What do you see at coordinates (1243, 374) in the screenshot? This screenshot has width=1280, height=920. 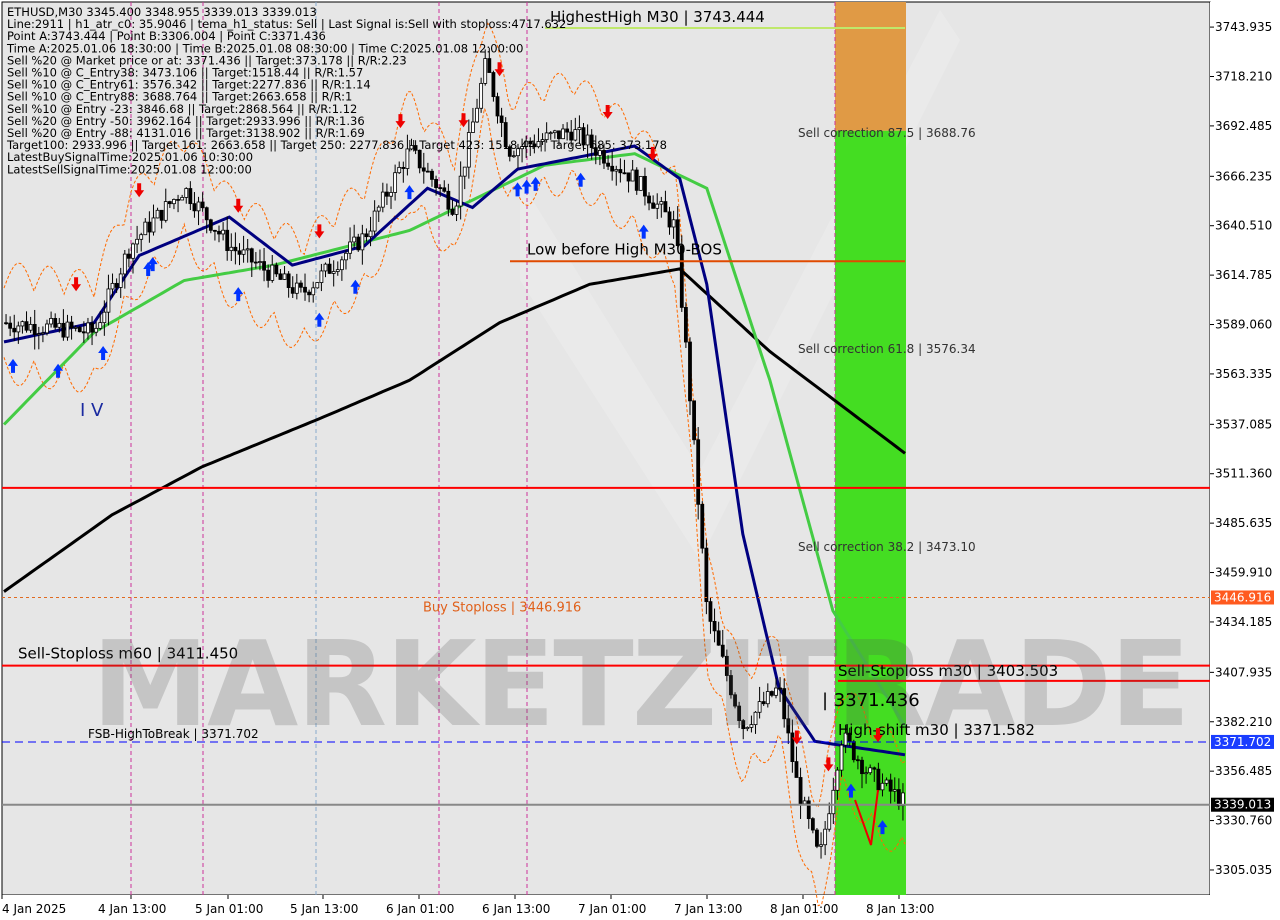 I see `price-tick-label: 3563.335` at bounding box center [1243, 374].